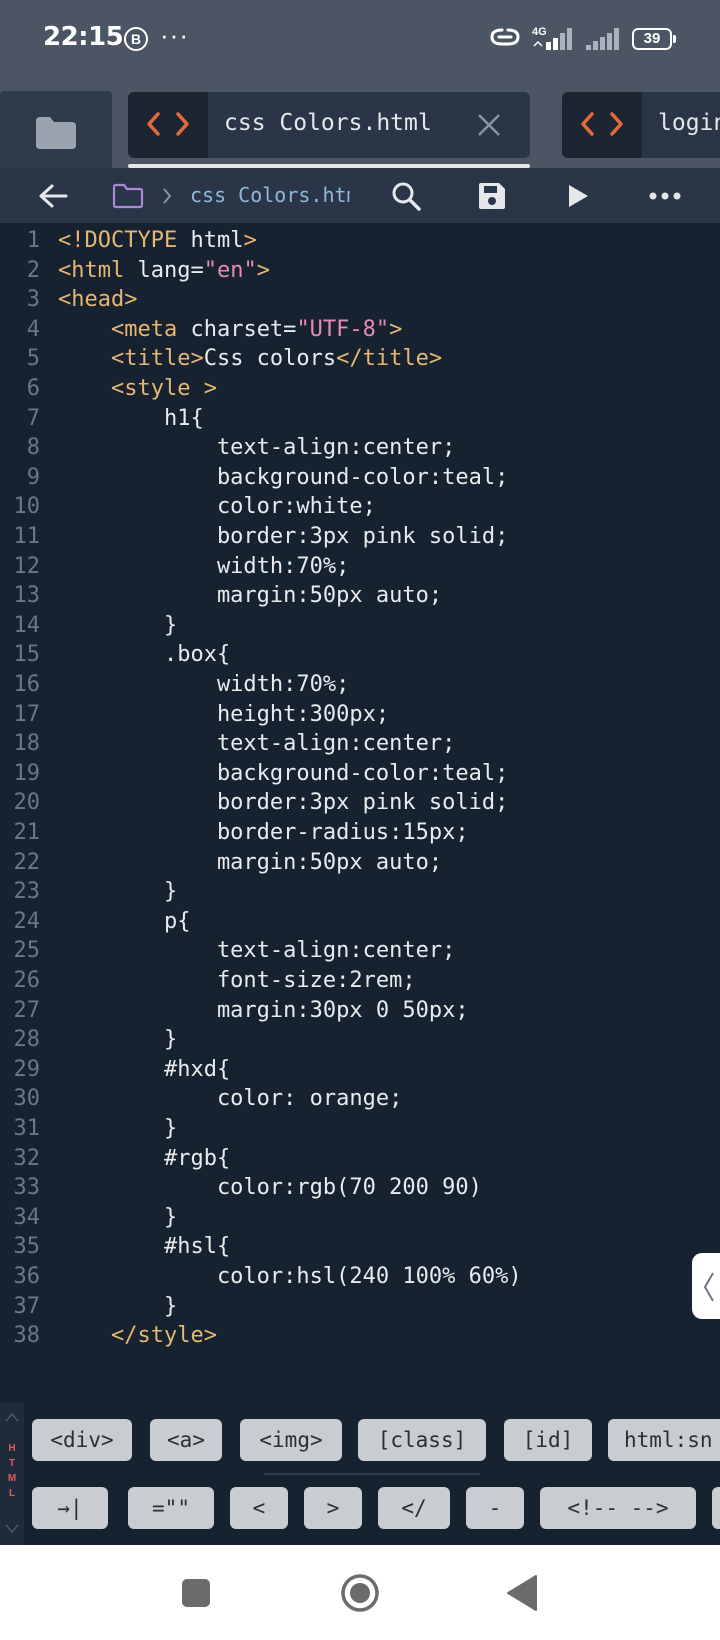 The width and height of the screenshot is (720, 1640). Describe the element at coordinates (259, 1508) in the screenshot. I see `snippet-less-than: <` at that location.